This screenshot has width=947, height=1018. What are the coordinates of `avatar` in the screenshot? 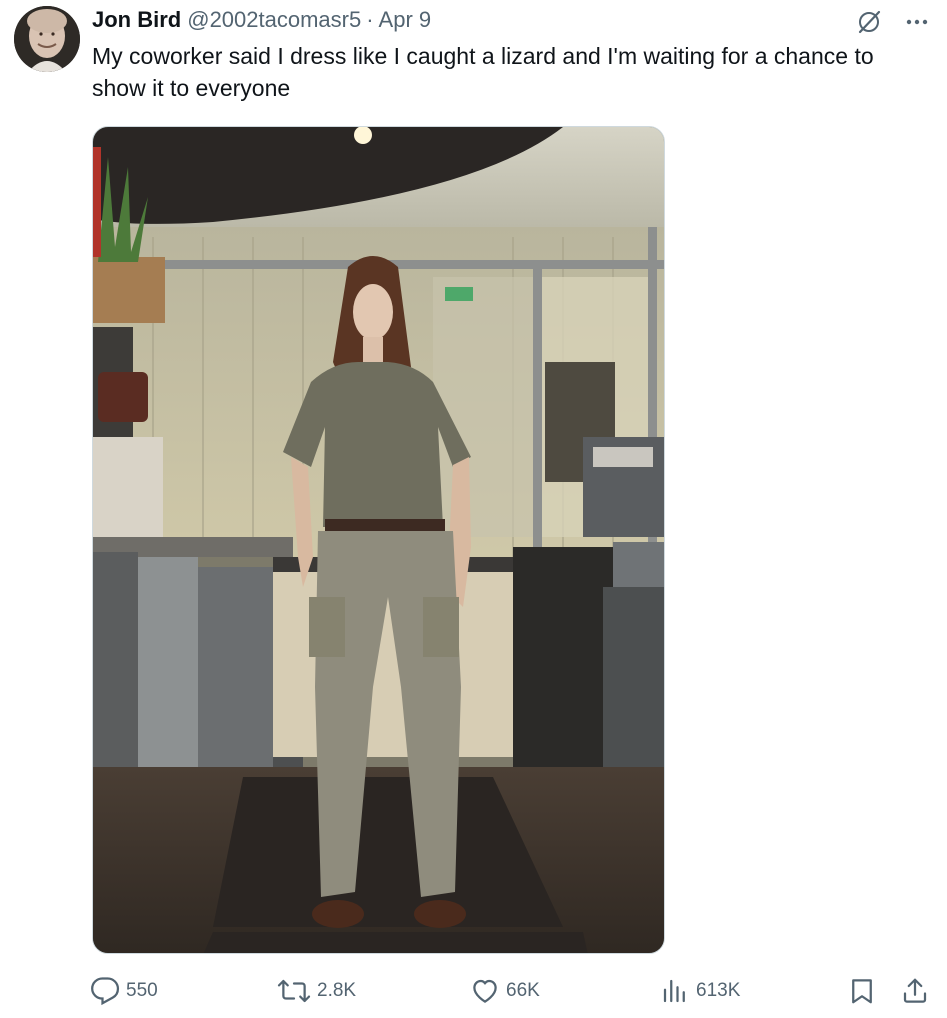 It's located at (47, 39).